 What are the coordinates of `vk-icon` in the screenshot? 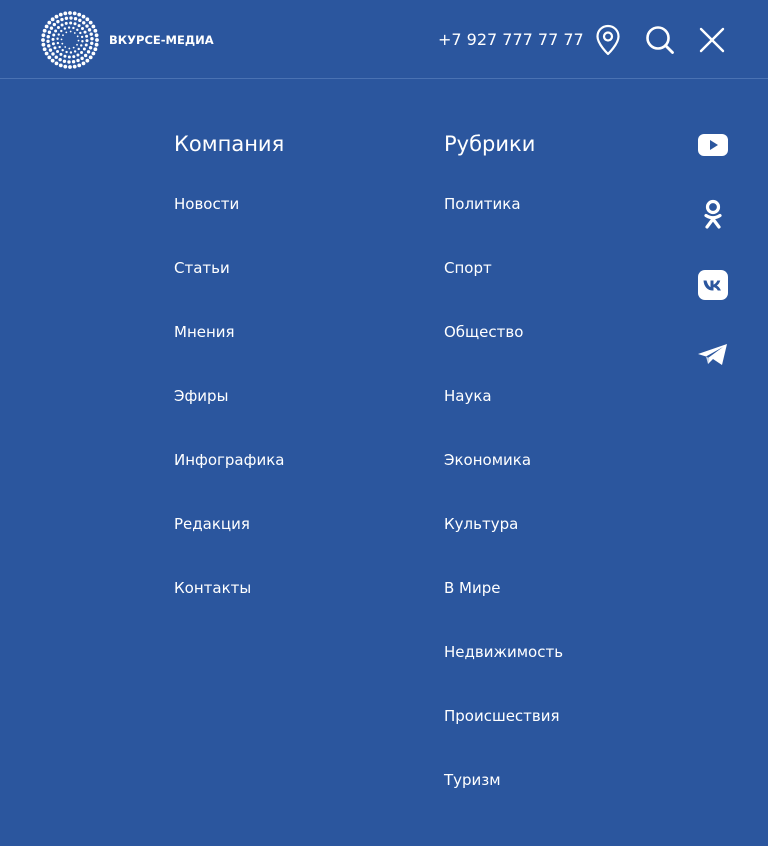 It's located at (713, 285).